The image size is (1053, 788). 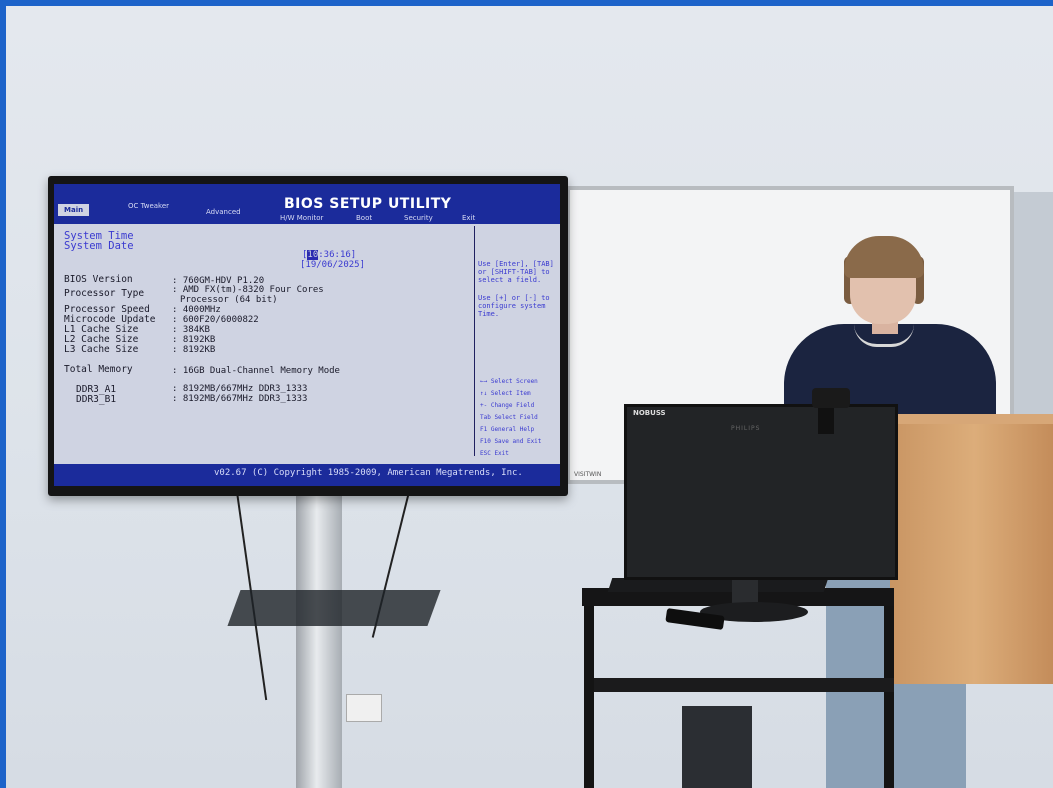 I want to click on system-time-value: [10:36:16], so click(x=329, y=255).